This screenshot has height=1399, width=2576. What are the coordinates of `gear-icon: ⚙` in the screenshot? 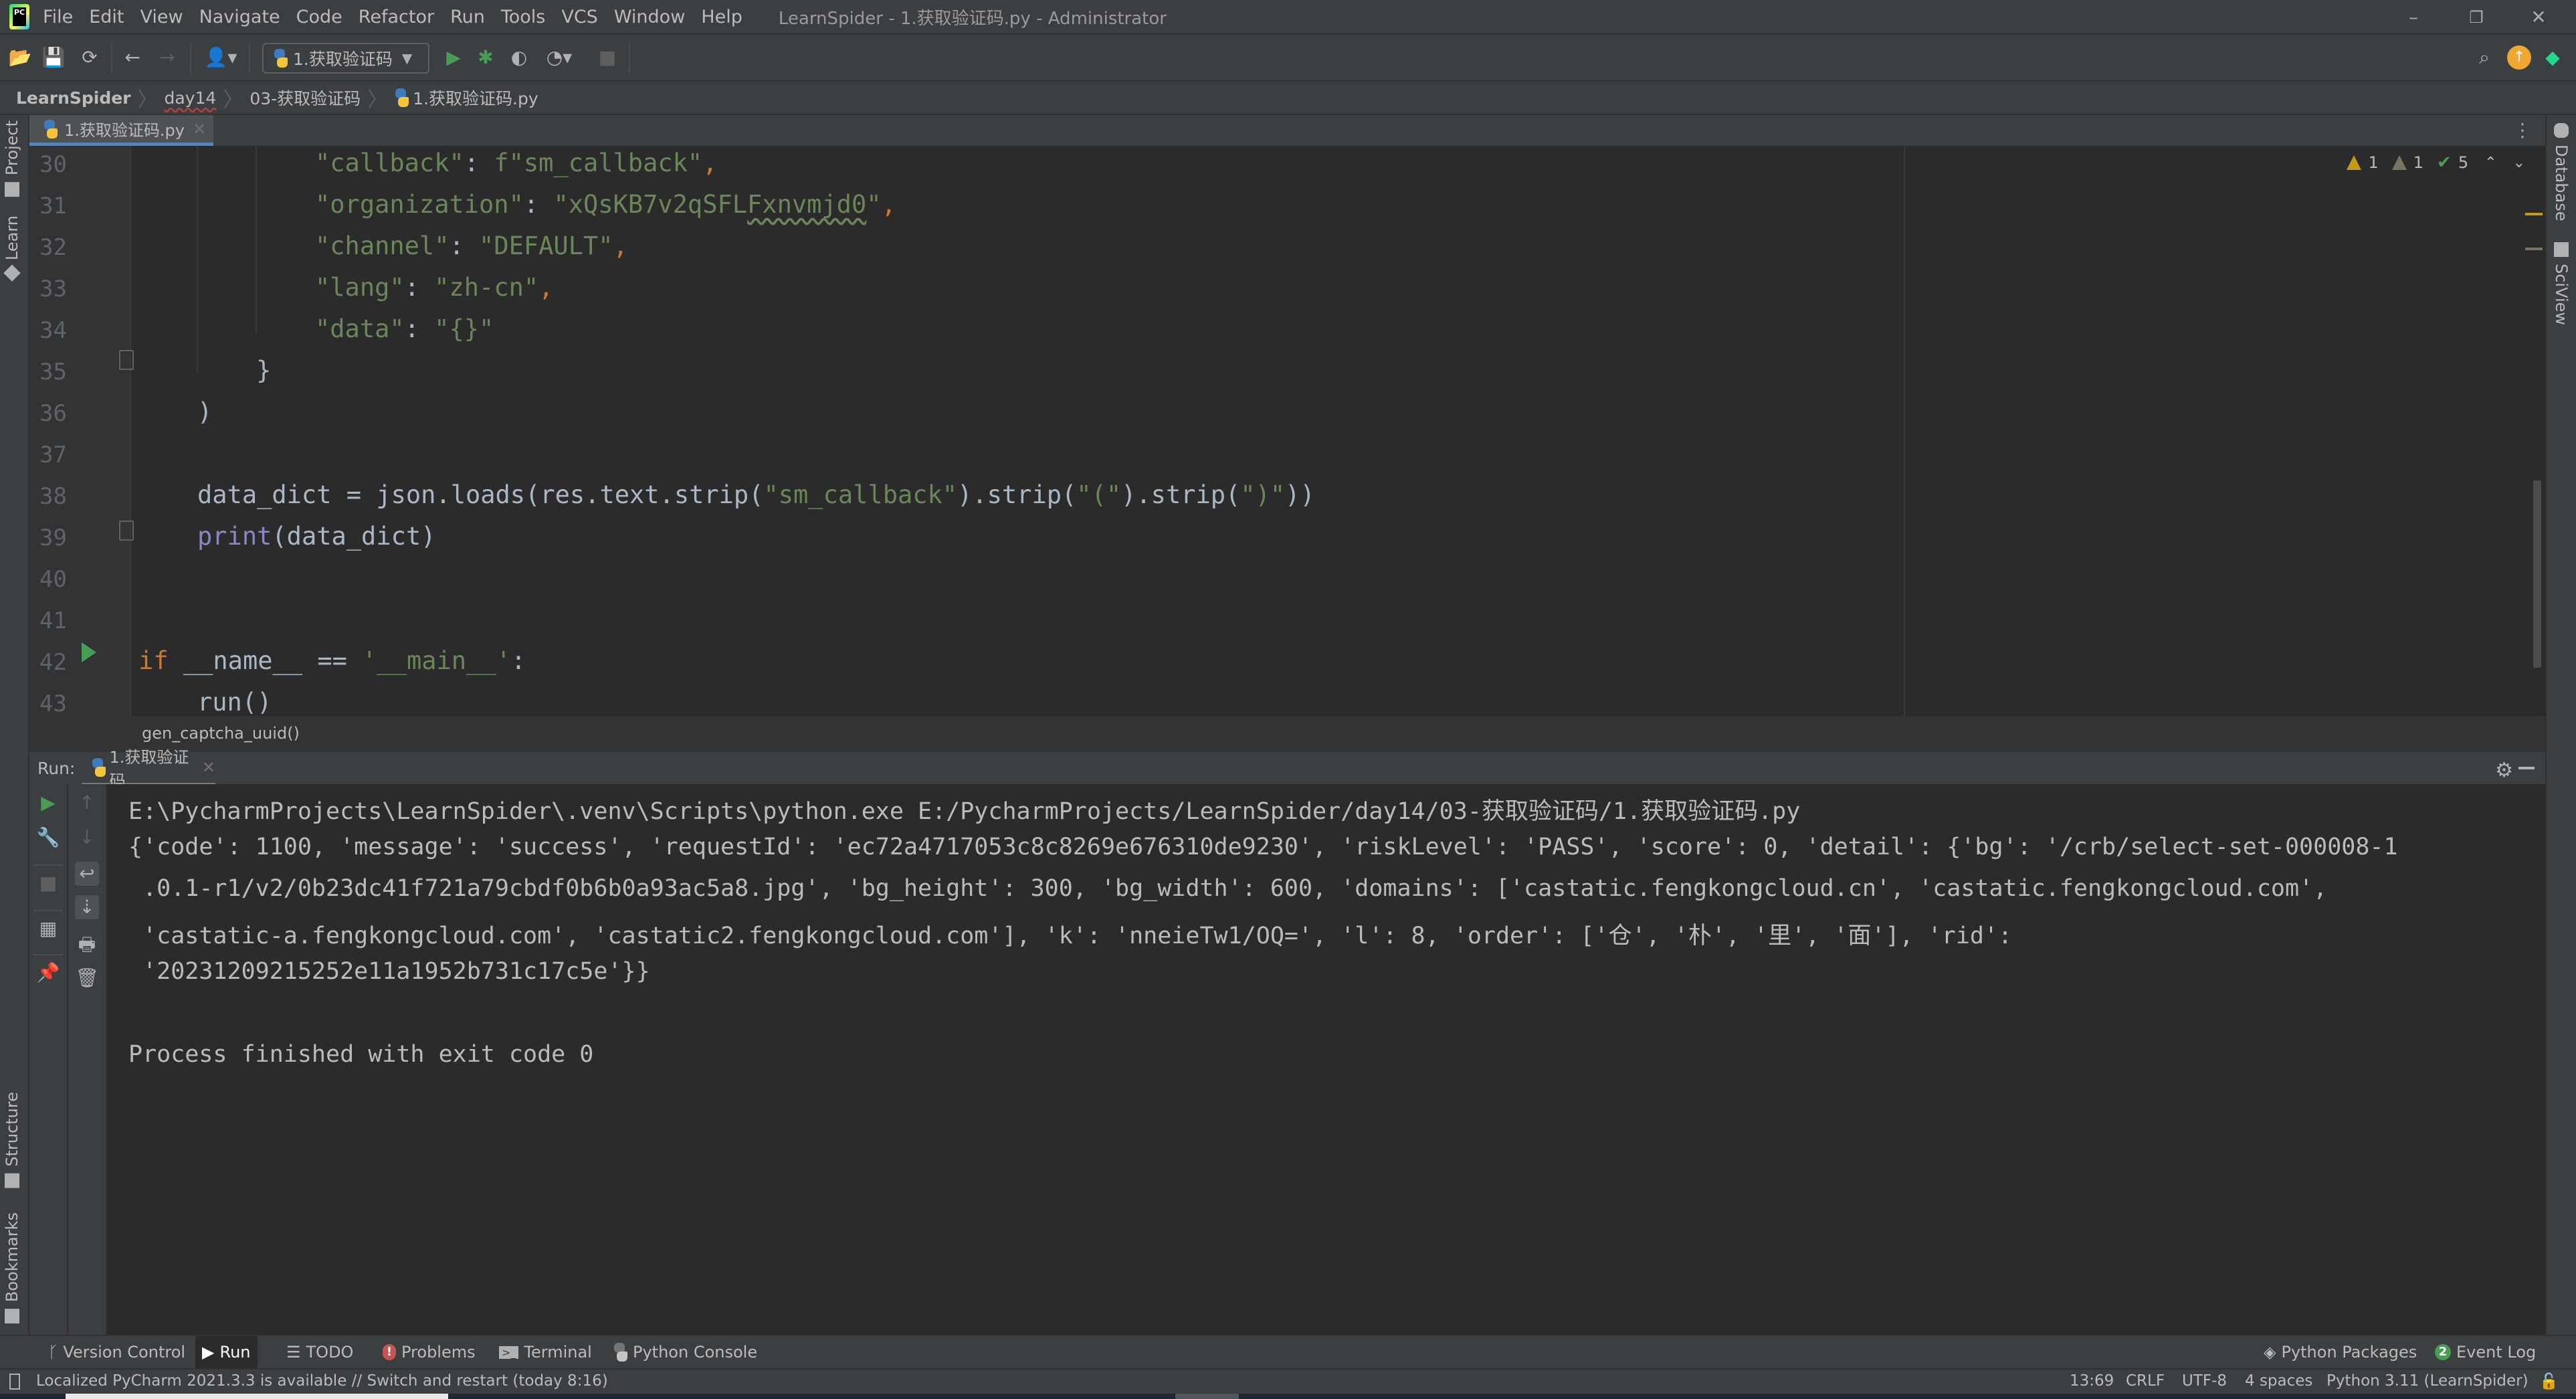 It's located at (2504, 770).